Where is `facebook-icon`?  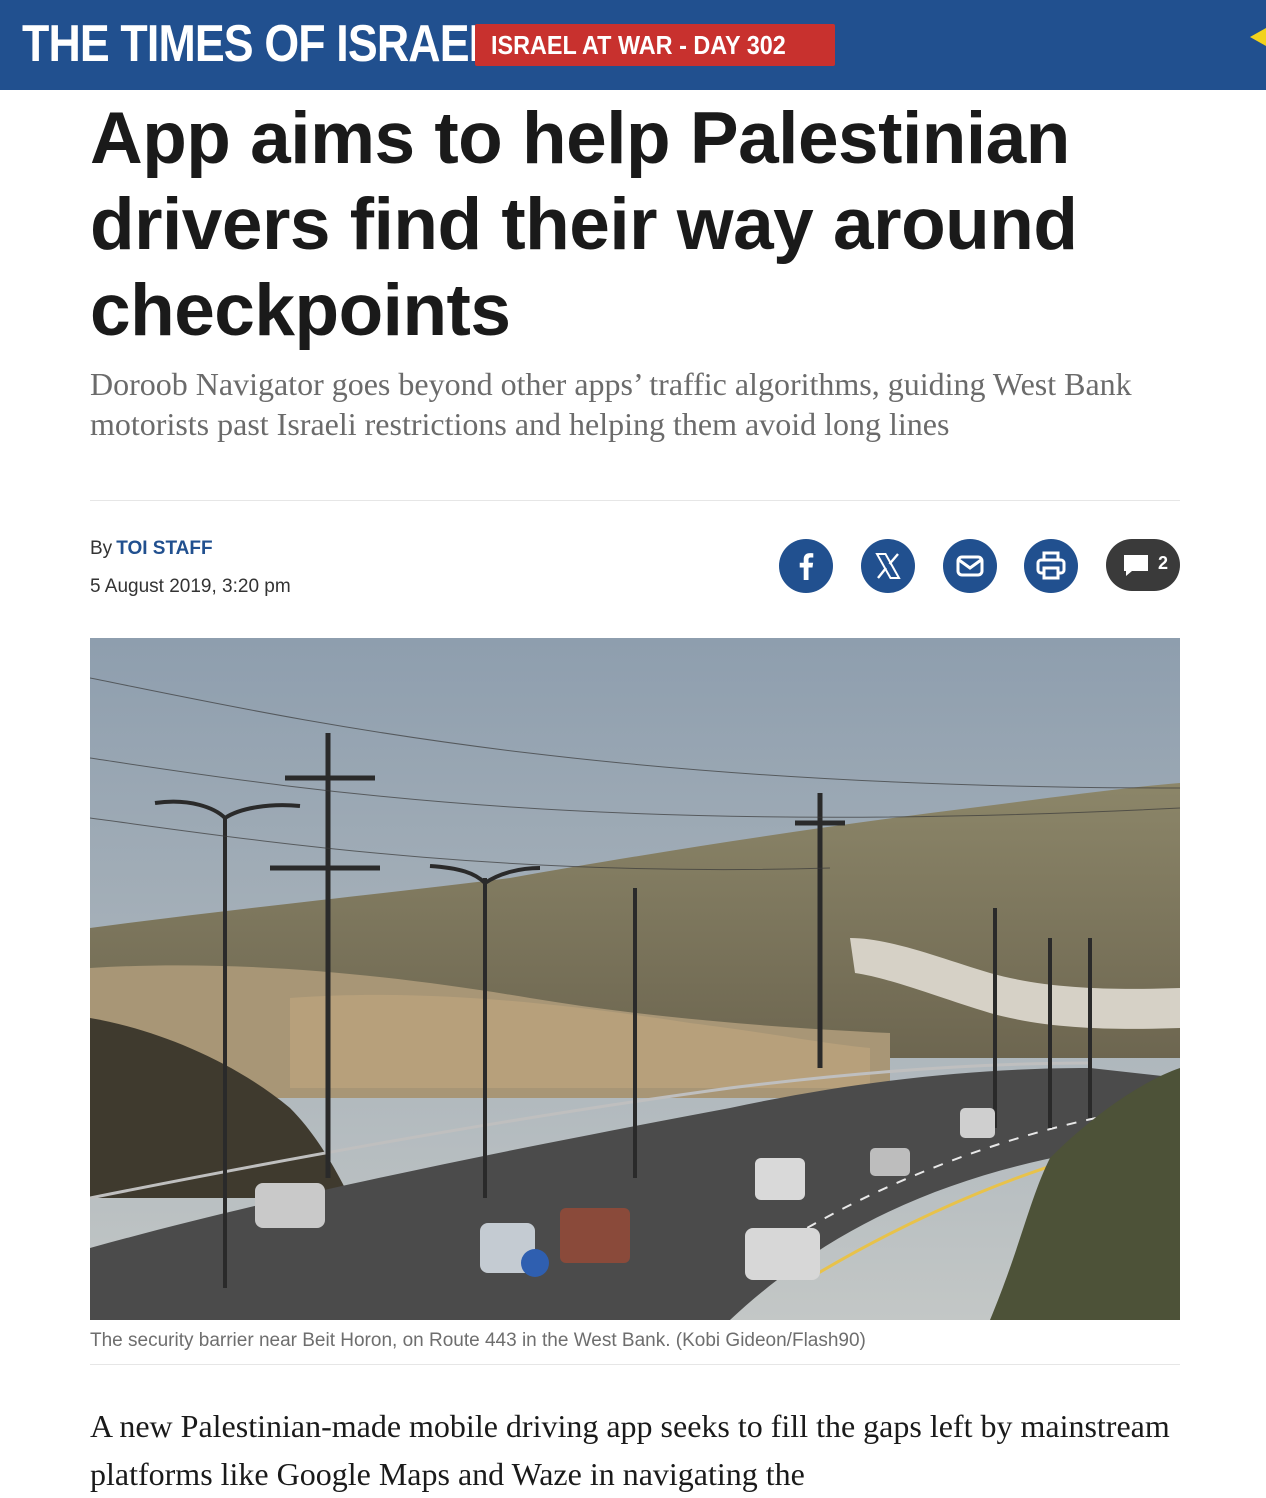 facebook-icon is located at coordinates (806, 566).